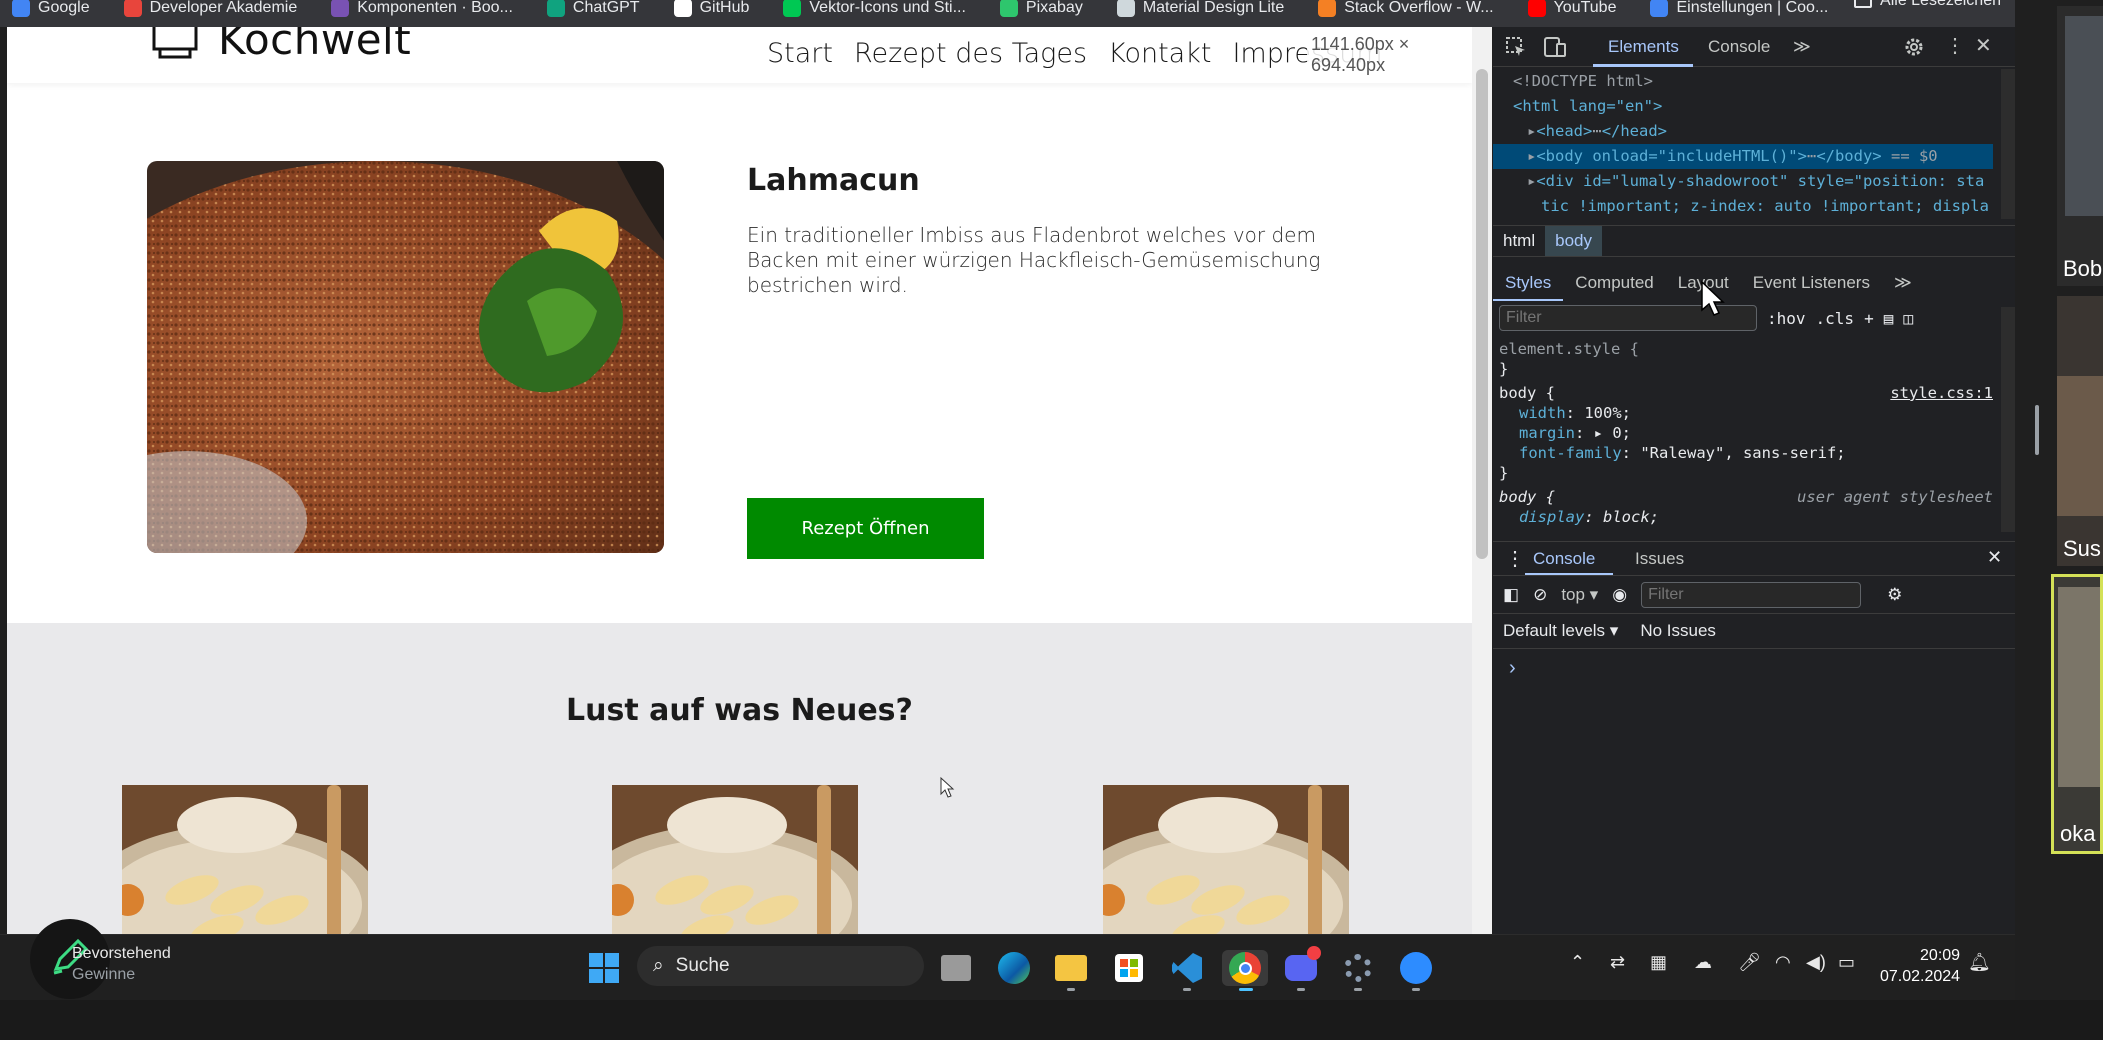 The image size is (2103, 1040). Describe the element at coordinates (405, 357) in the screenshot. I see `lahmacun-image` at that location.